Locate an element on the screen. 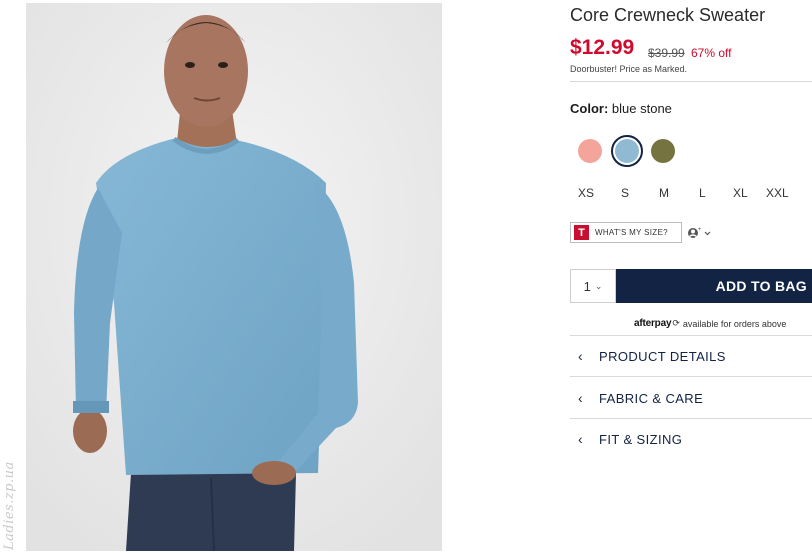 This screenshot has width=812, height=553. afterpay-mark-icon: ⟳ is located at coordinates (676, 323).